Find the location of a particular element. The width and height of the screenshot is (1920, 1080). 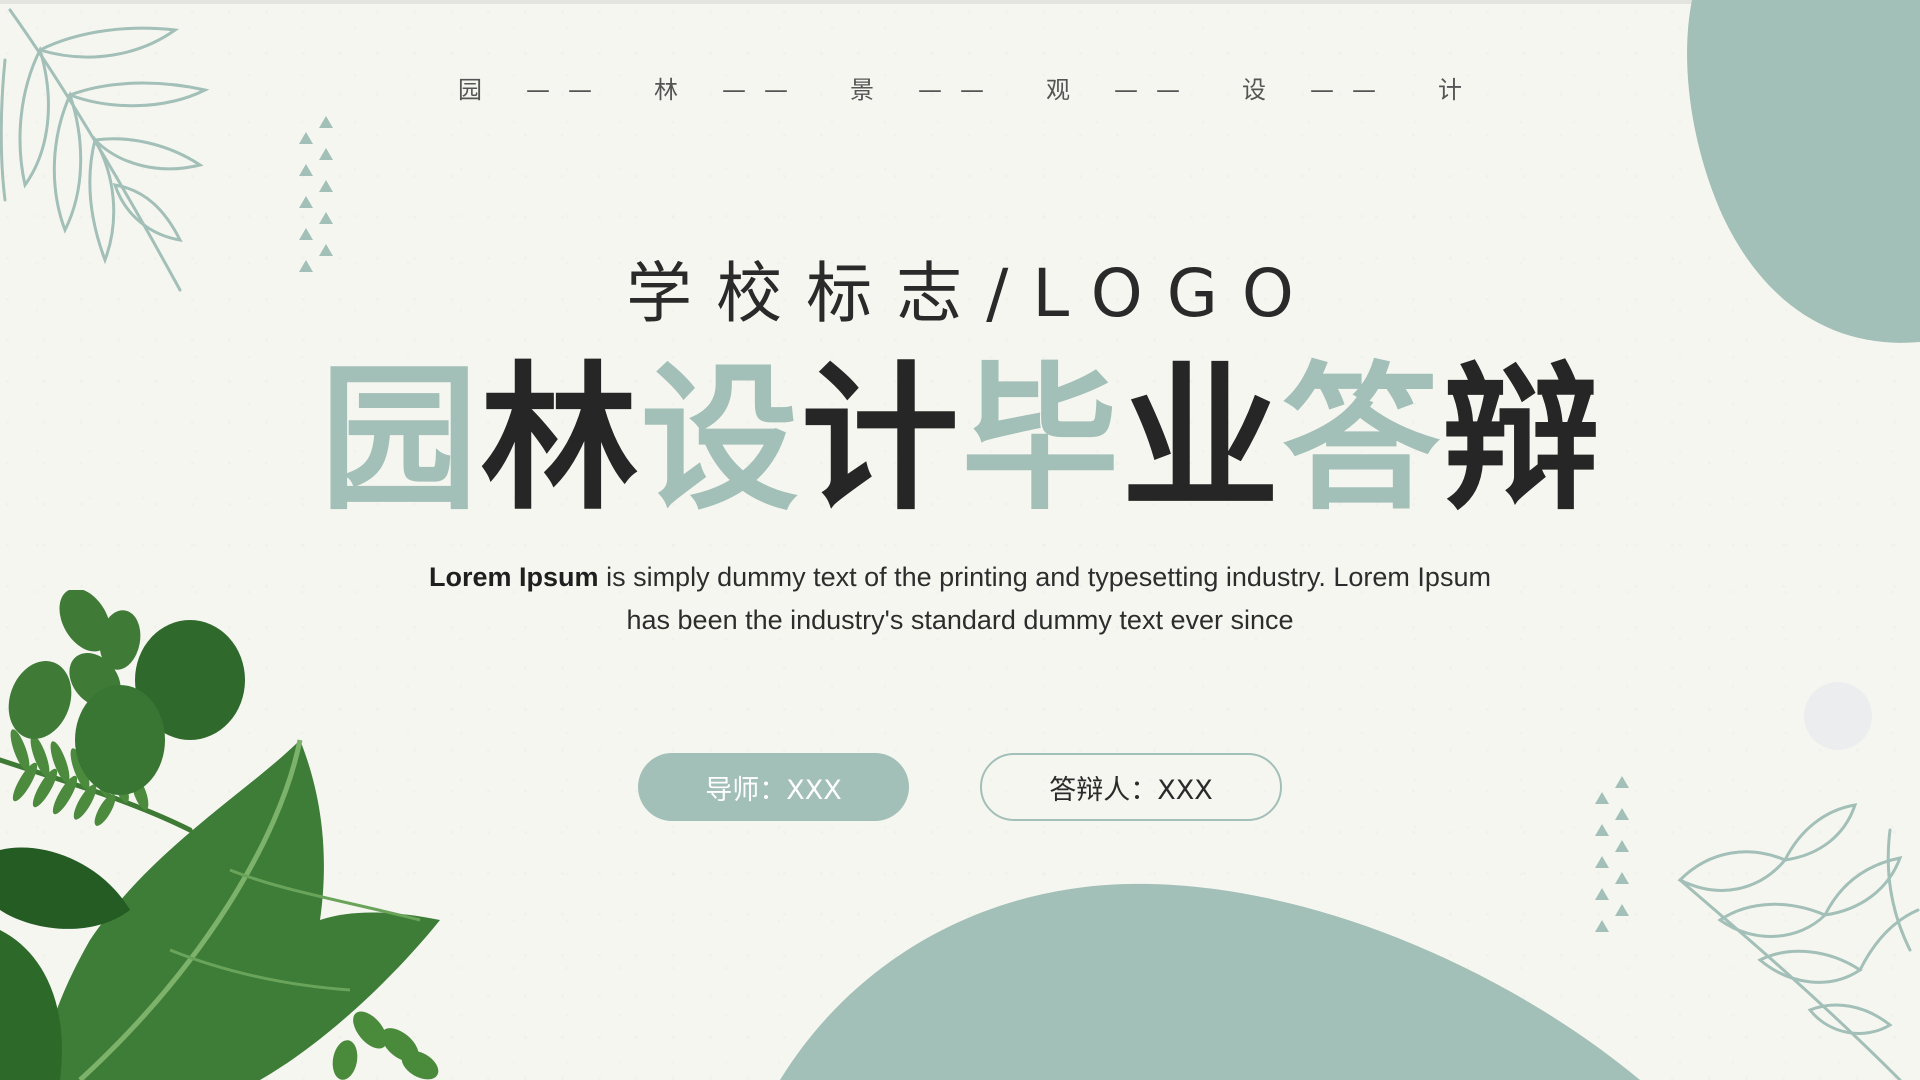

header-part: 景 is located at coordinates (862, 90).